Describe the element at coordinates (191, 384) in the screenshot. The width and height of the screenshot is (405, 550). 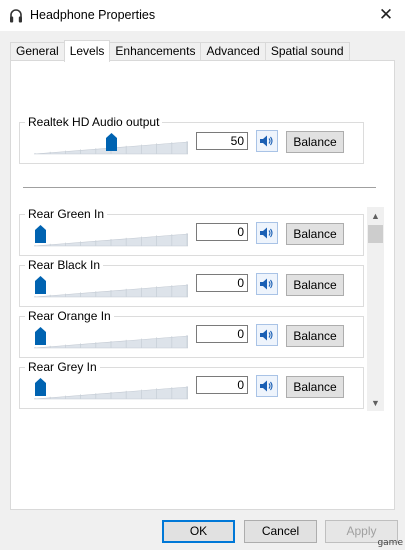
I see `input-group-rear-grey: Rear Grey In 0 Balance` at that location.